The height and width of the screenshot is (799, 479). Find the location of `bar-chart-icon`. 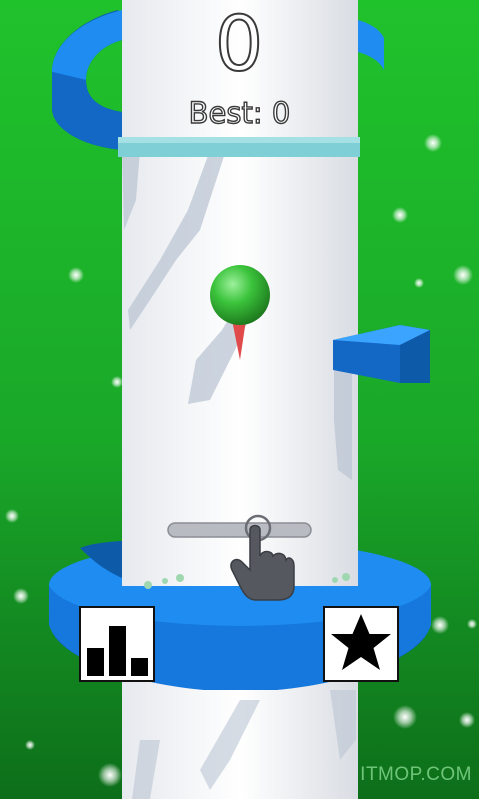

bar-chart-icon is located at coordinates (117, 651).